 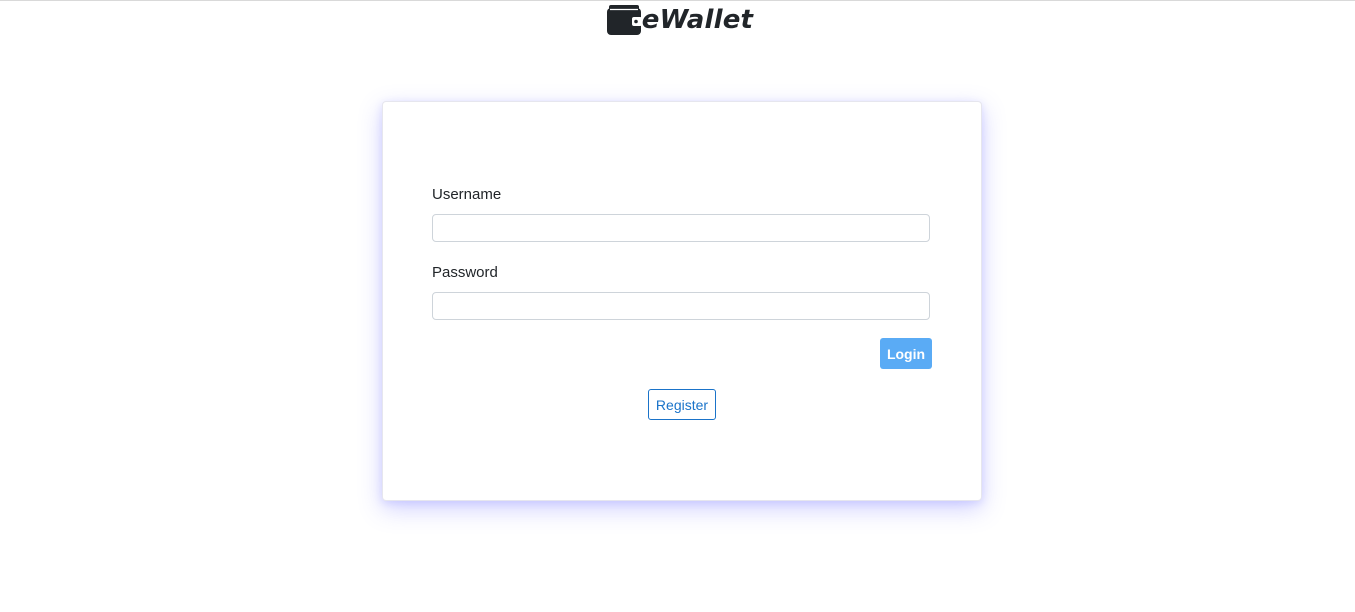 What do you see at coordinates (624, 20) in the screenshot?
I see `wallet-icon` at bounding box center [624, 20].